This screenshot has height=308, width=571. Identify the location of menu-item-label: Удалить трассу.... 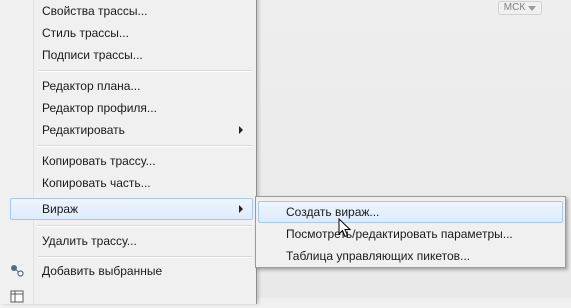
(89, 241).